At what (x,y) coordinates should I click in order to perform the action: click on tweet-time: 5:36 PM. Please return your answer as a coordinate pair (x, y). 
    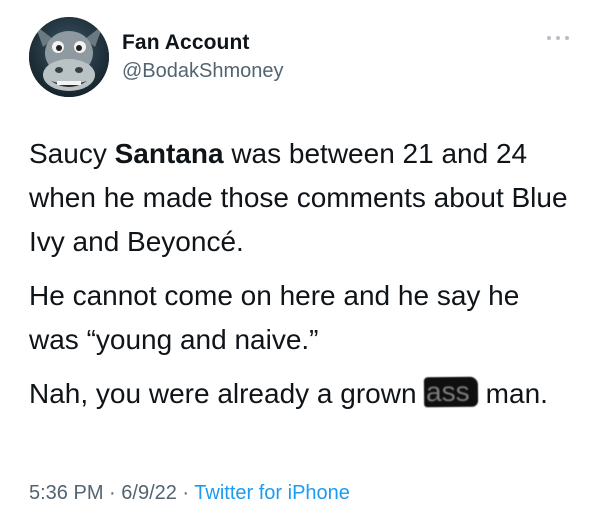
    Looking at the image, I should click on (66, 493).